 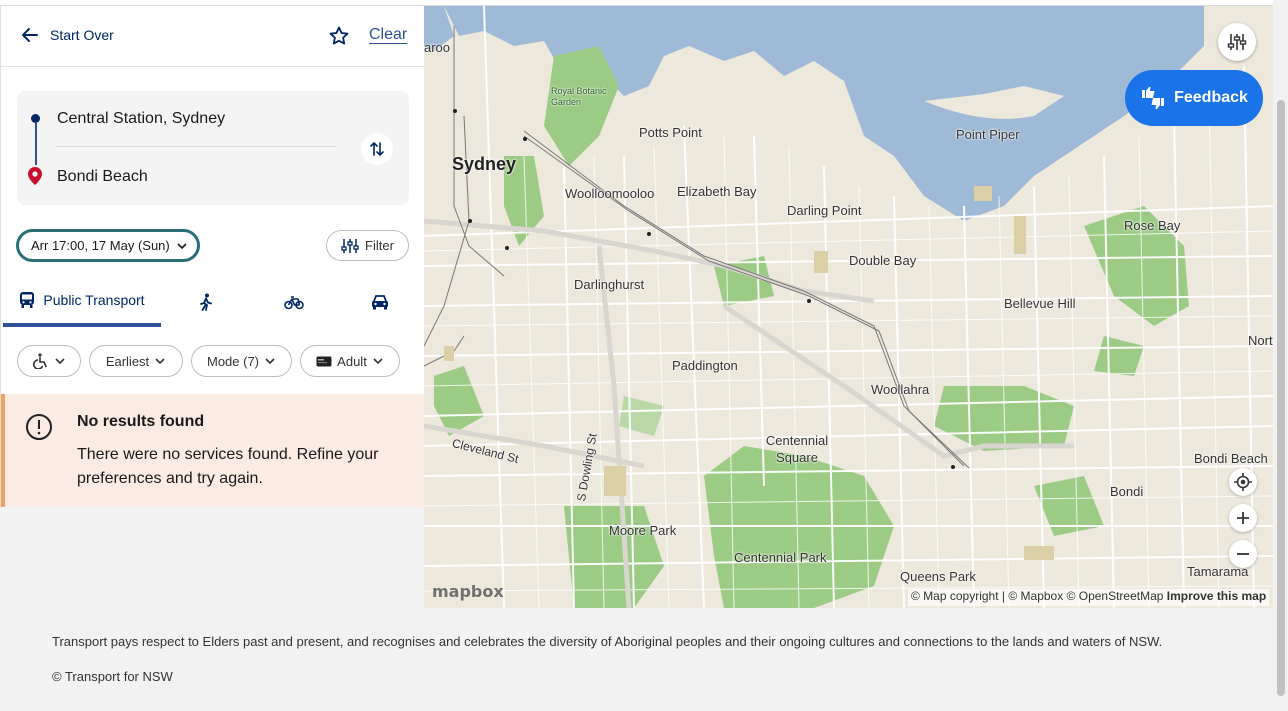 I want to click on start-over-label: Start Over, so click(x=82, y=35).